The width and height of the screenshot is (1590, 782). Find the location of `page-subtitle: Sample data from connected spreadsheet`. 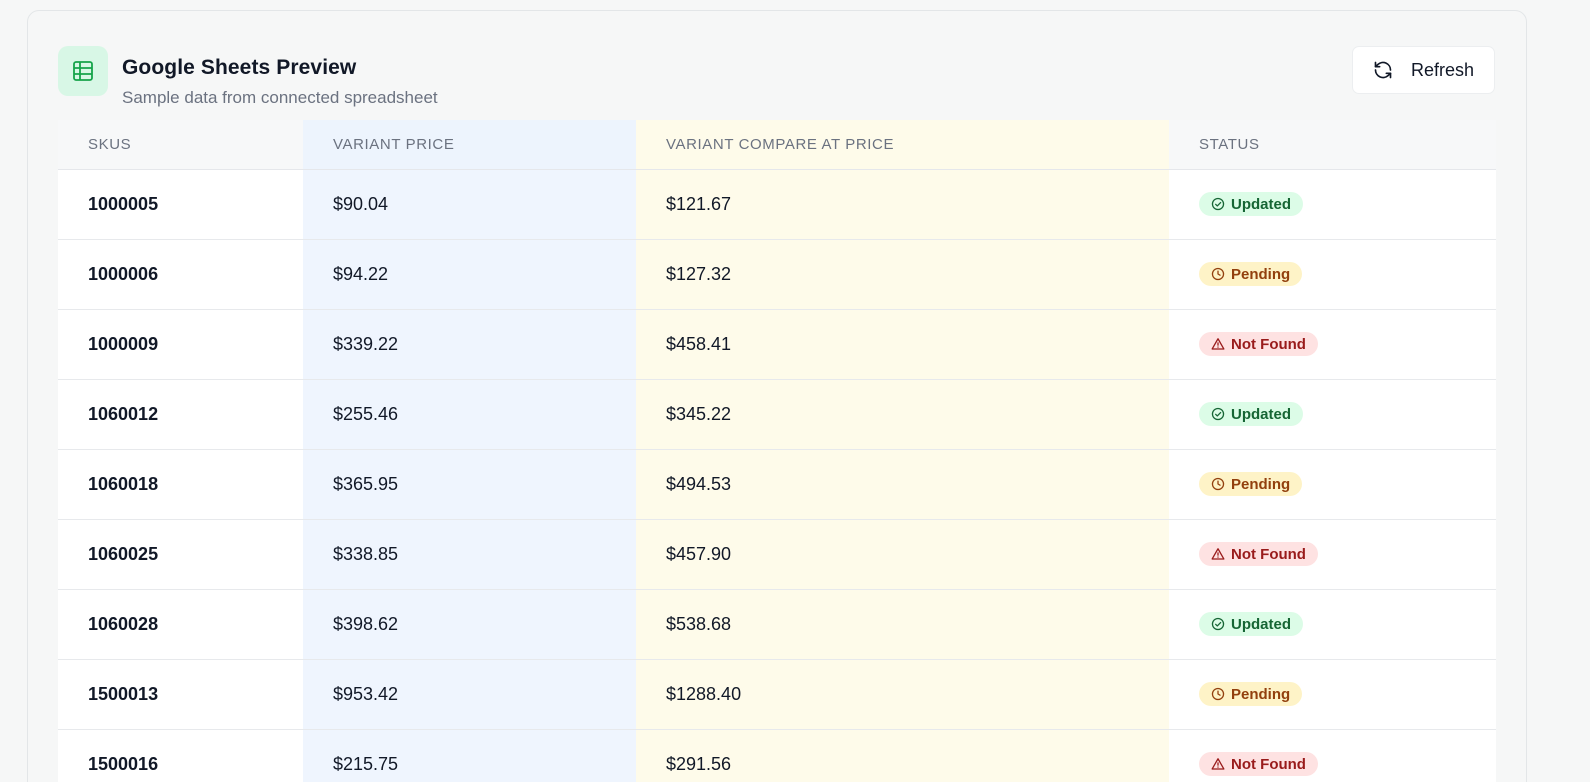

page-subtitle: Sample data from connected spreadsheet is located at coordinates (280, 97).